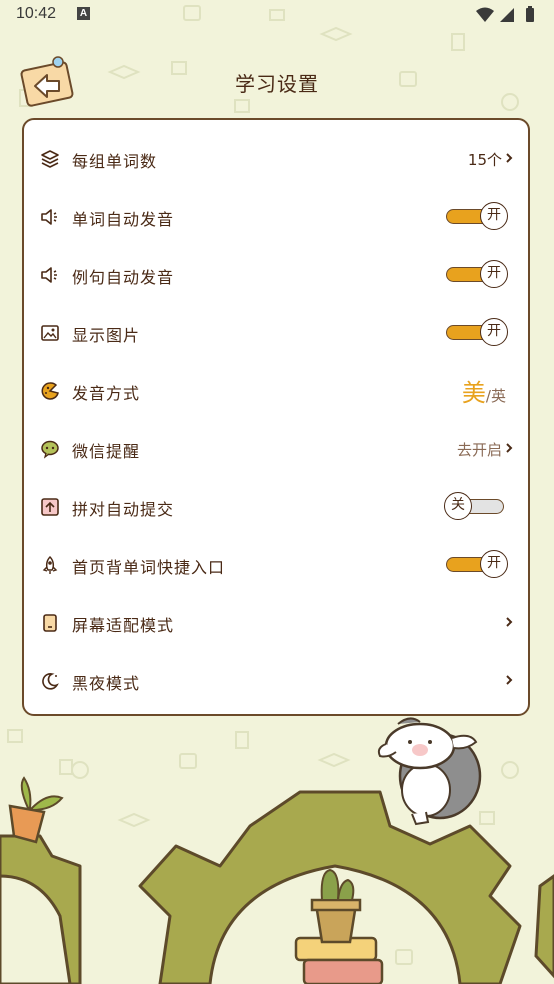 The image size is (554, 984). What do you see at coordinates (276, 158) in the screenshot?
I see `setting-row-words-per-group: 每组单词数 15个` at bounding box center [276, 158].